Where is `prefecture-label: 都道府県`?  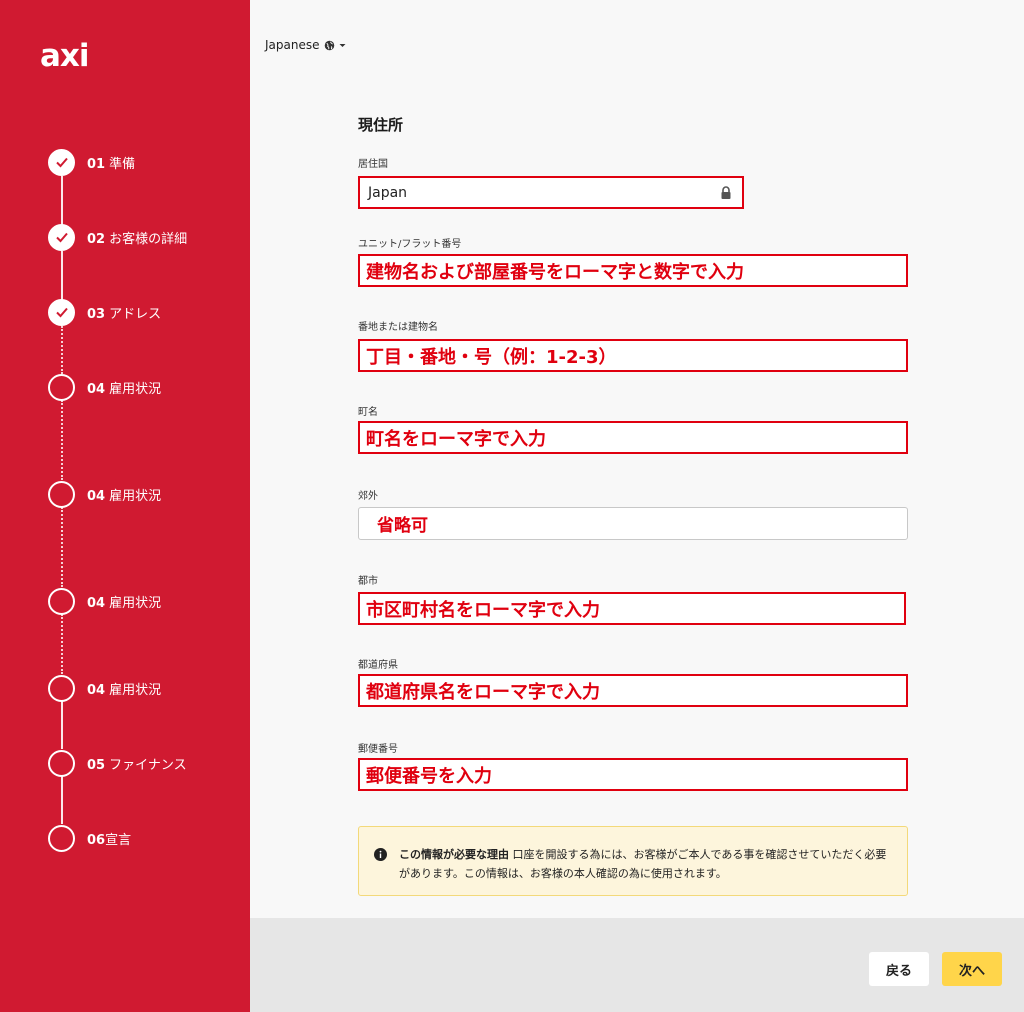
prefecture-label: 都道府県 is located at coordinates (378, 665).